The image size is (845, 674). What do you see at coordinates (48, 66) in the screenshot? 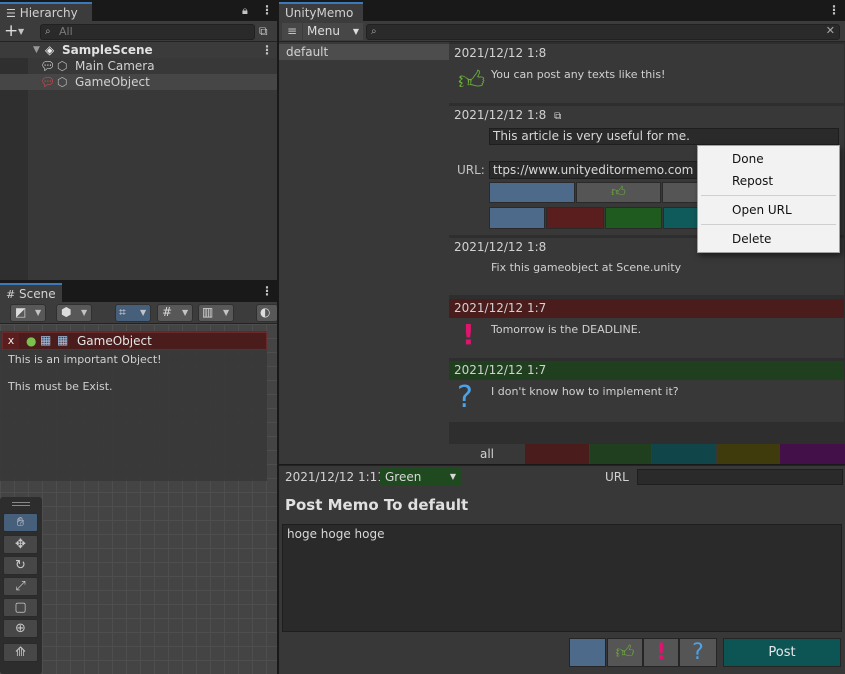
I see `speech-bubble-icon: 💬︎` at bounding box center [48, 66].